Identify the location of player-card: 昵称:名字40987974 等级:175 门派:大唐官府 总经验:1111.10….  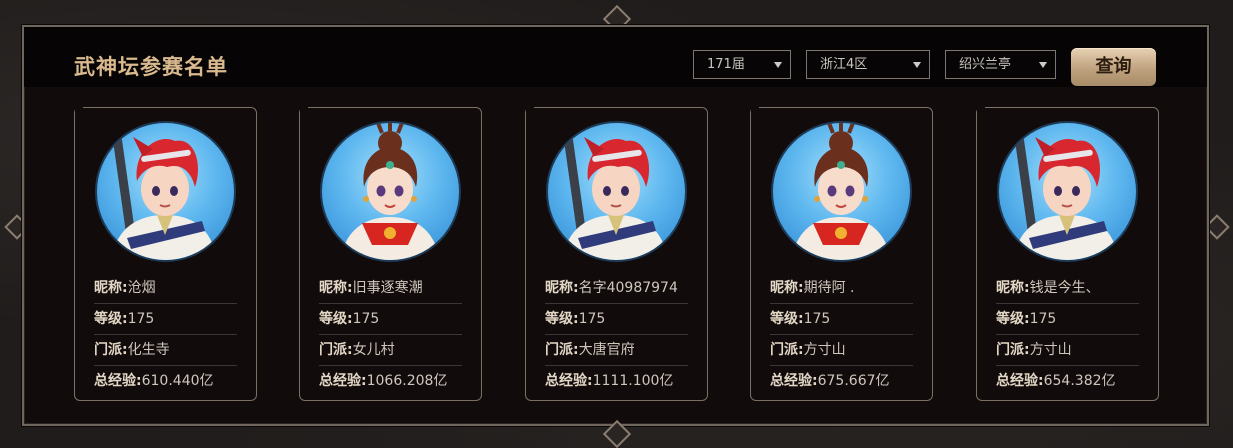
(616, 254).